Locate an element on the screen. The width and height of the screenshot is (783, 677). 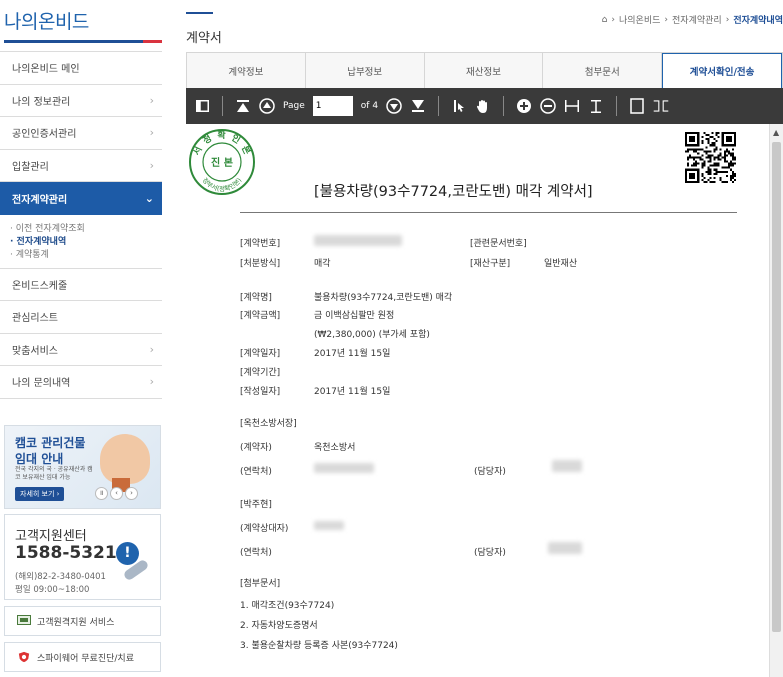
spyware-check-label: 스파이웨어 무료진단/치료 is located at coordinates (85, 658).